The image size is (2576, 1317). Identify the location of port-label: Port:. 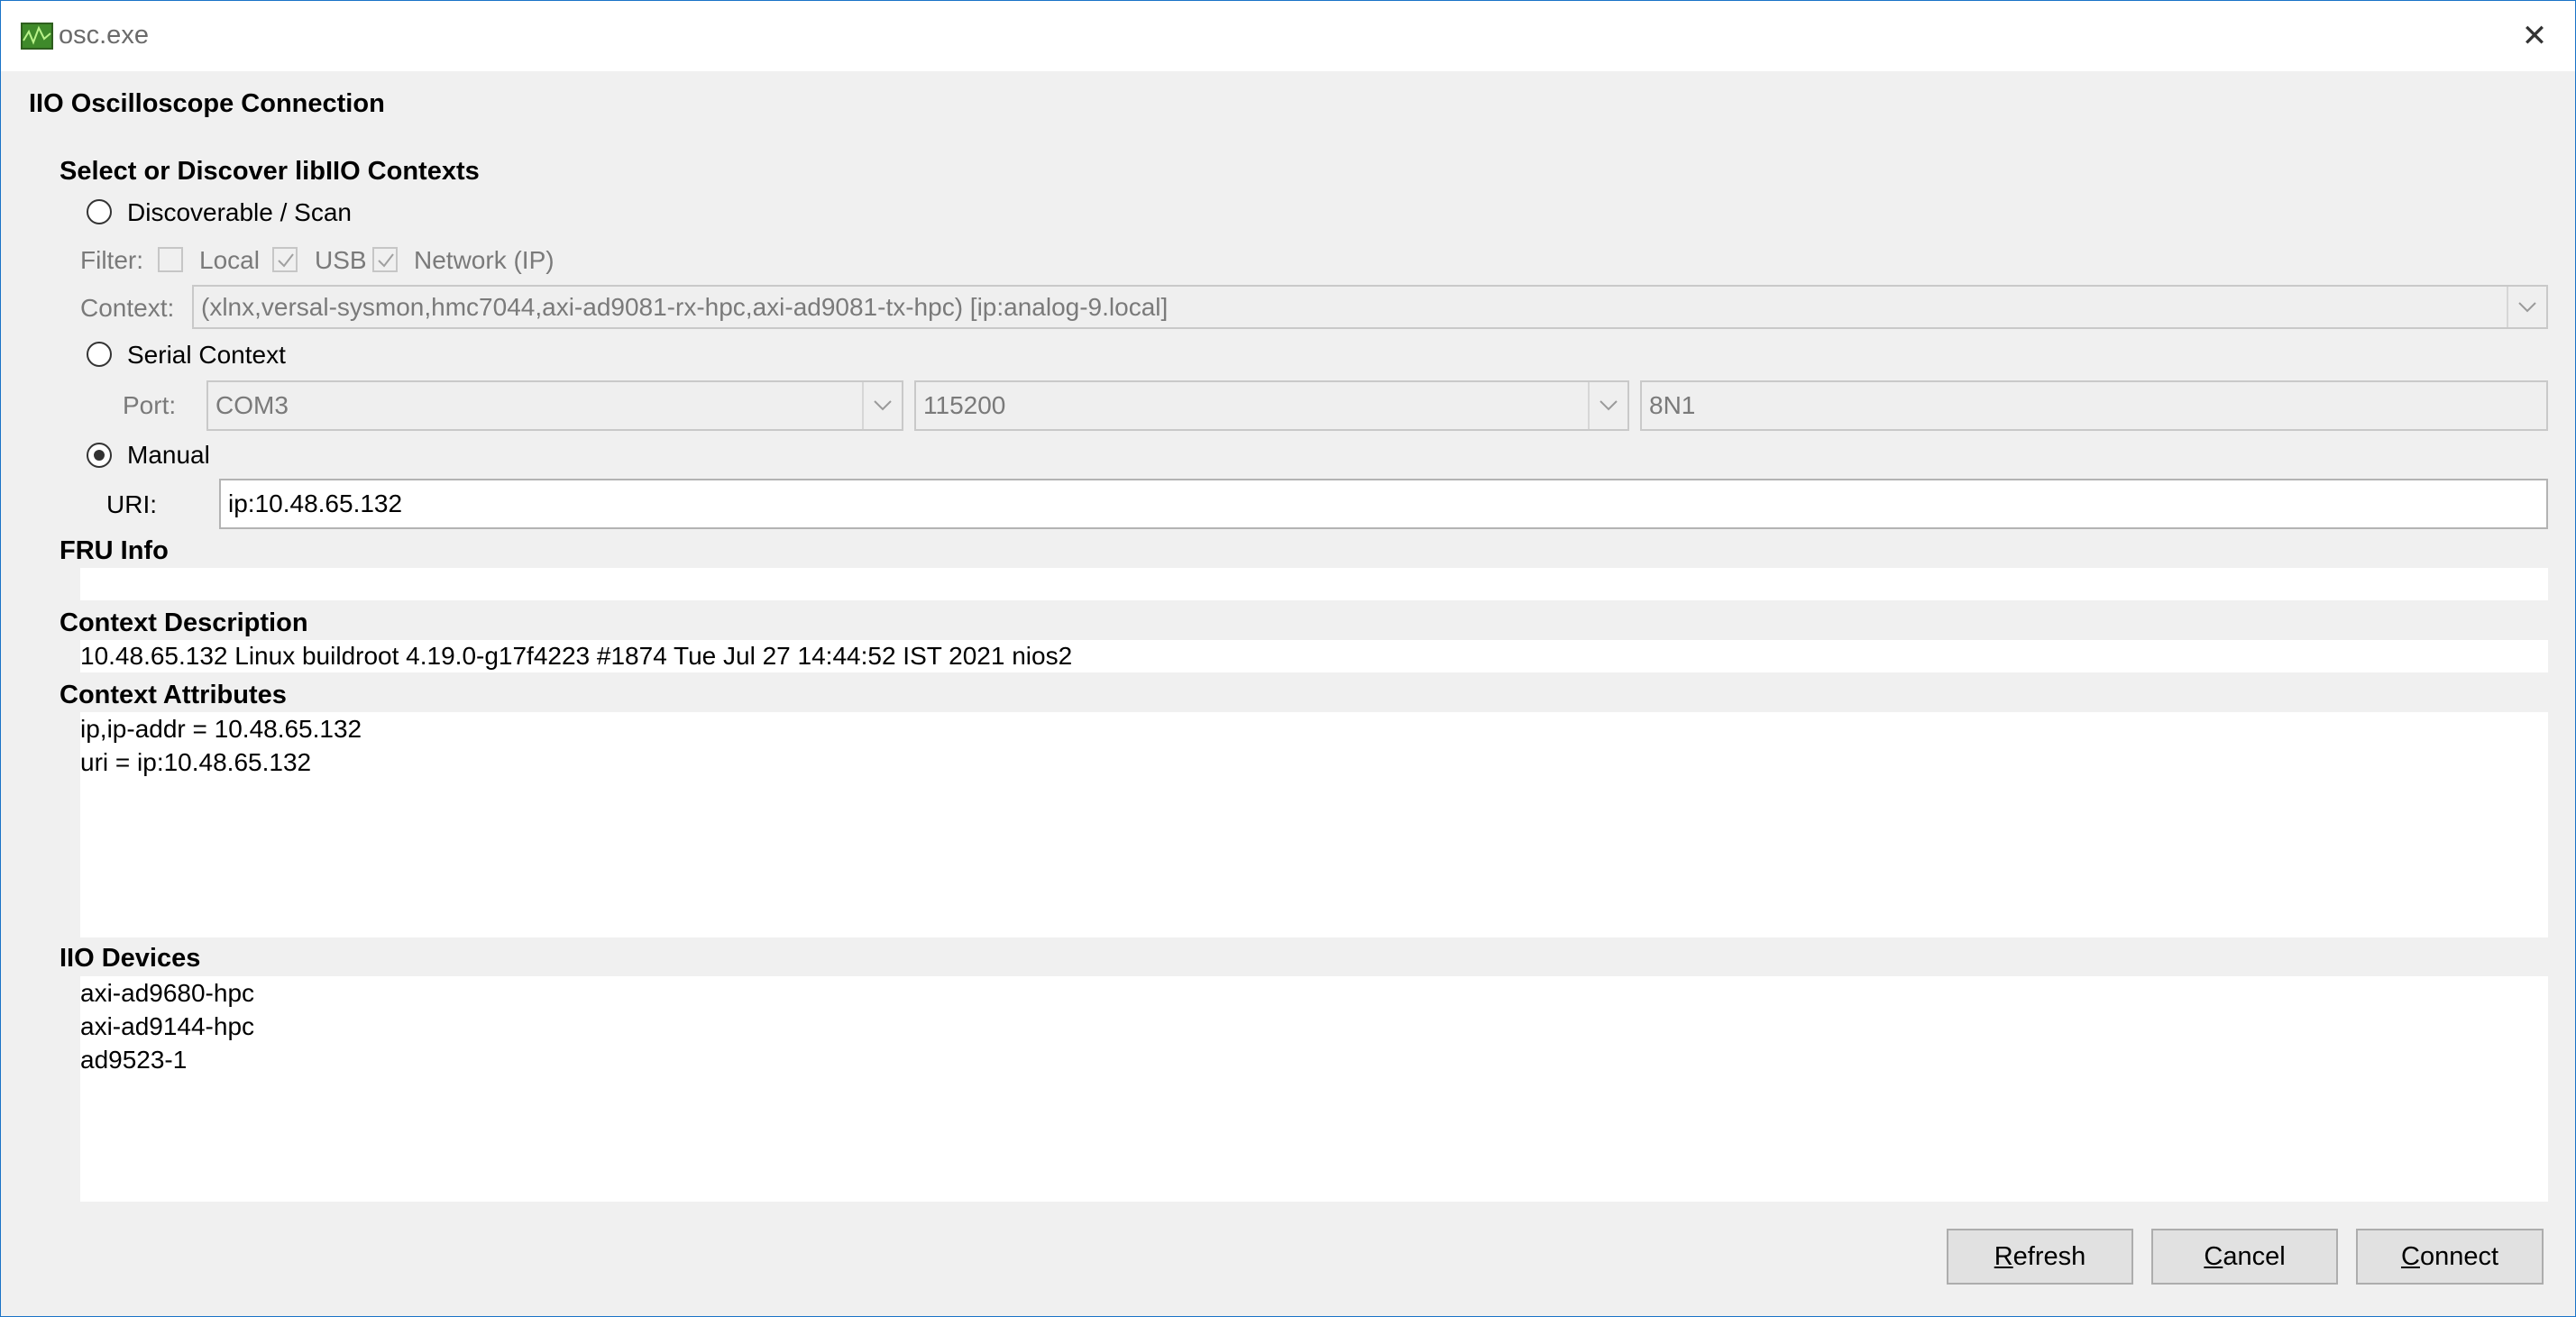
(150, 405).